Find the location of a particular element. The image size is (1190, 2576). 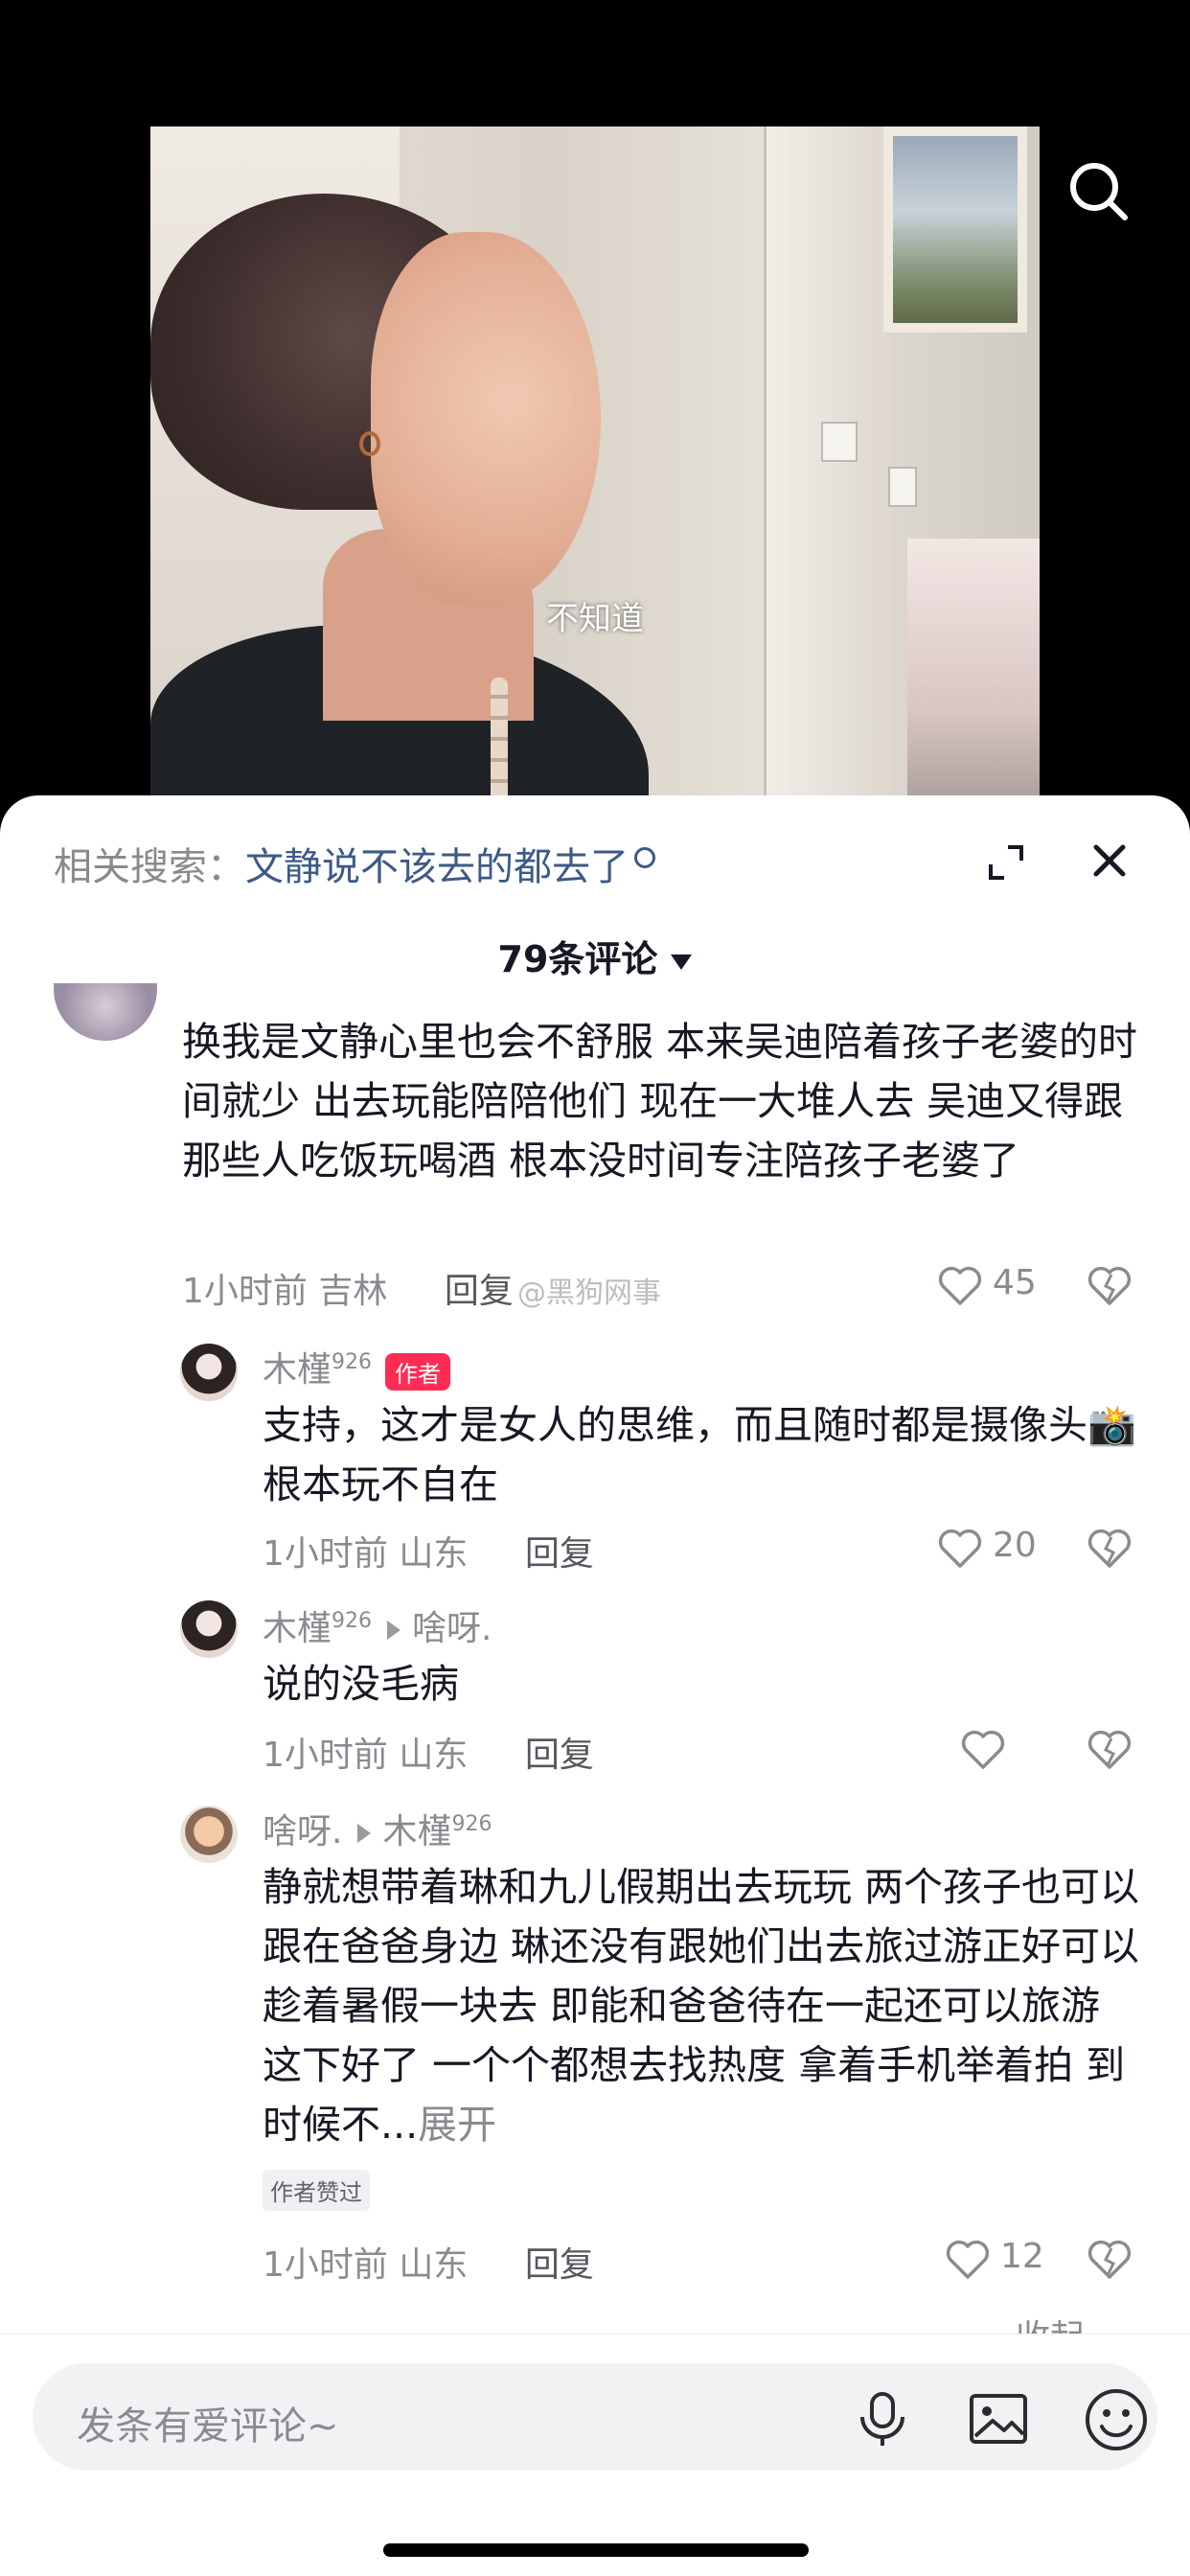

like-count: 12 is located at coordinates (1022, 2256).